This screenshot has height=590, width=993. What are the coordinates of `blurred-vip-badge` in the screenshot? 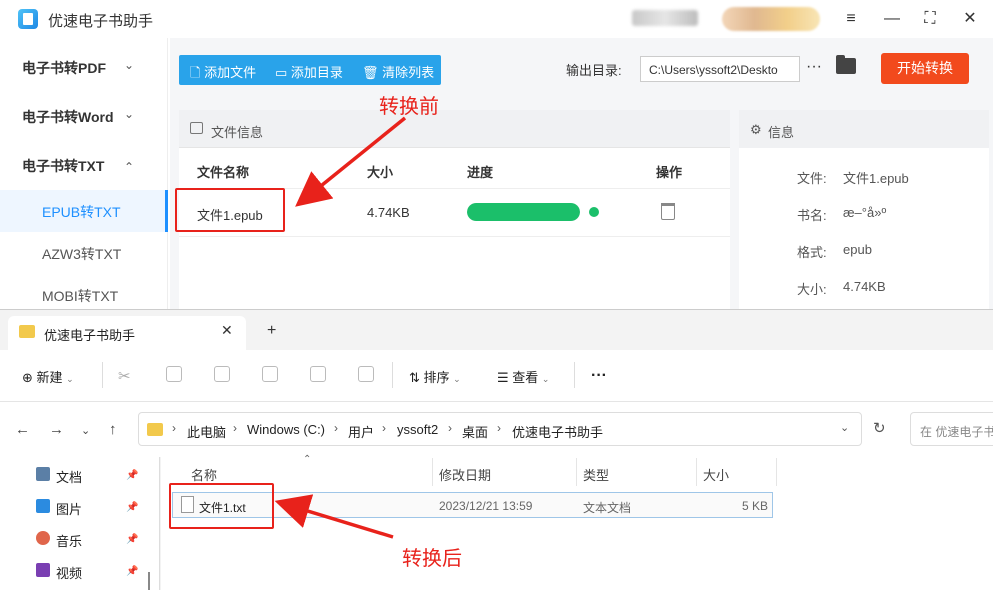 It's located at (771, 19).